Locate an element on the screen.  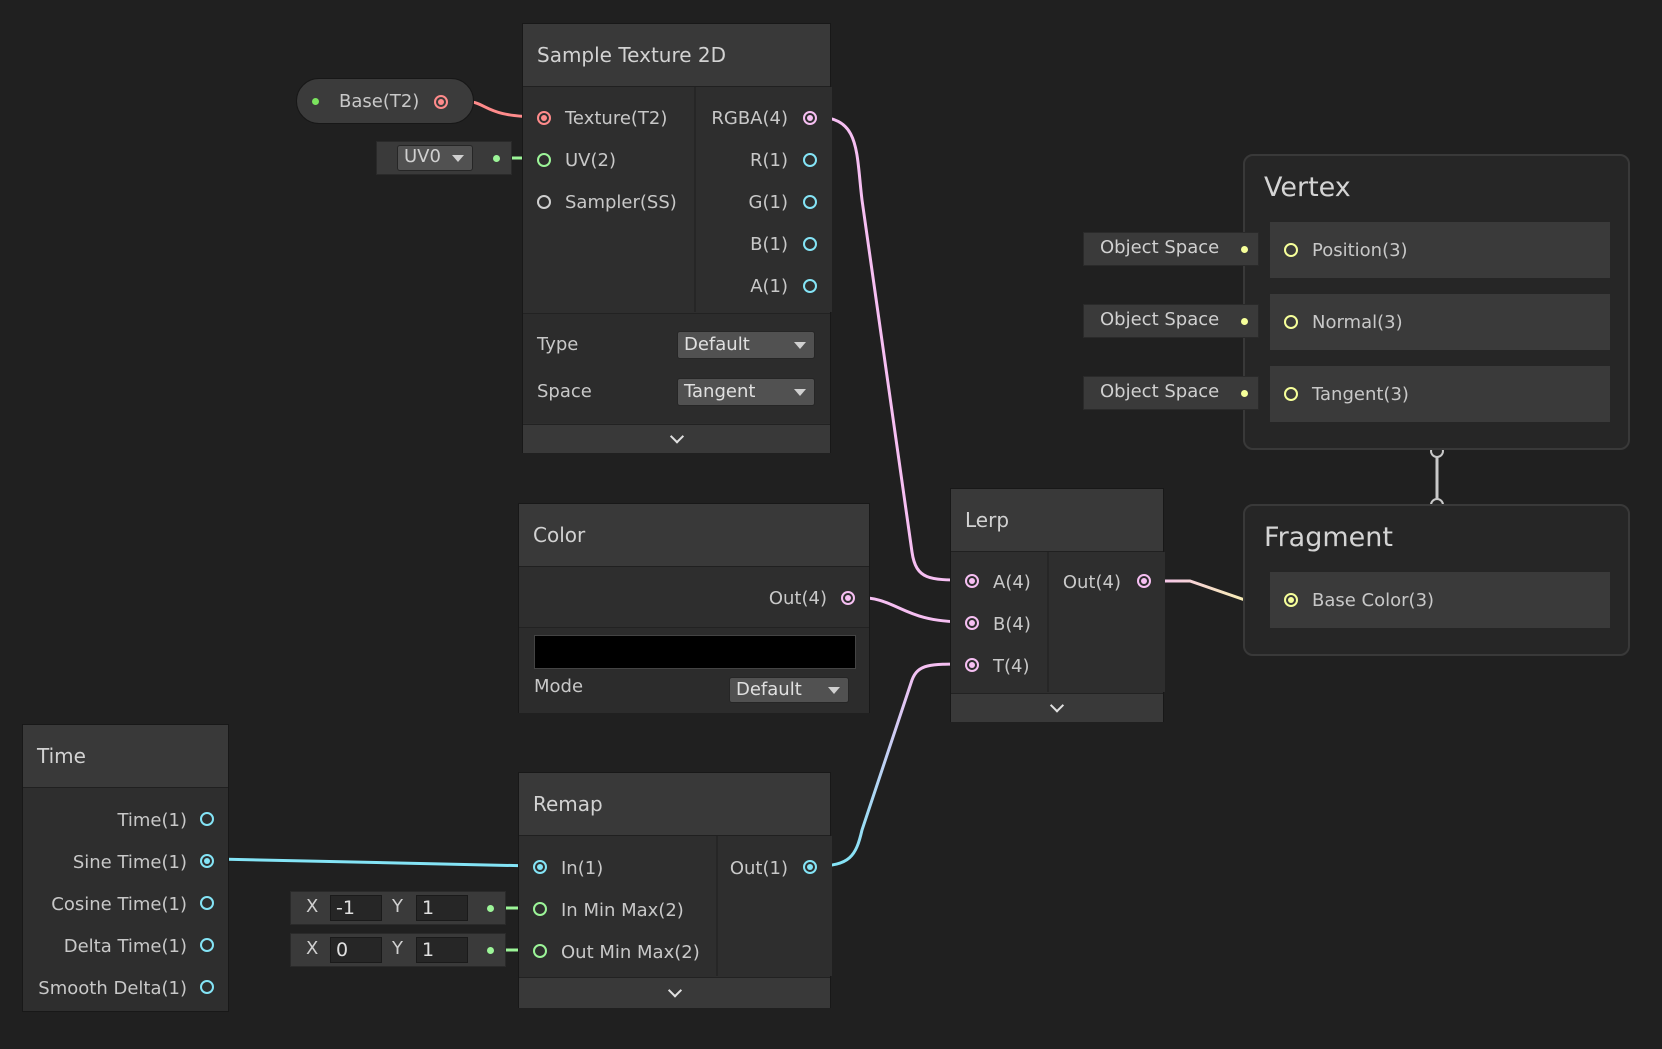
remap-out-min-max-port is located at coordinates (540, 951).